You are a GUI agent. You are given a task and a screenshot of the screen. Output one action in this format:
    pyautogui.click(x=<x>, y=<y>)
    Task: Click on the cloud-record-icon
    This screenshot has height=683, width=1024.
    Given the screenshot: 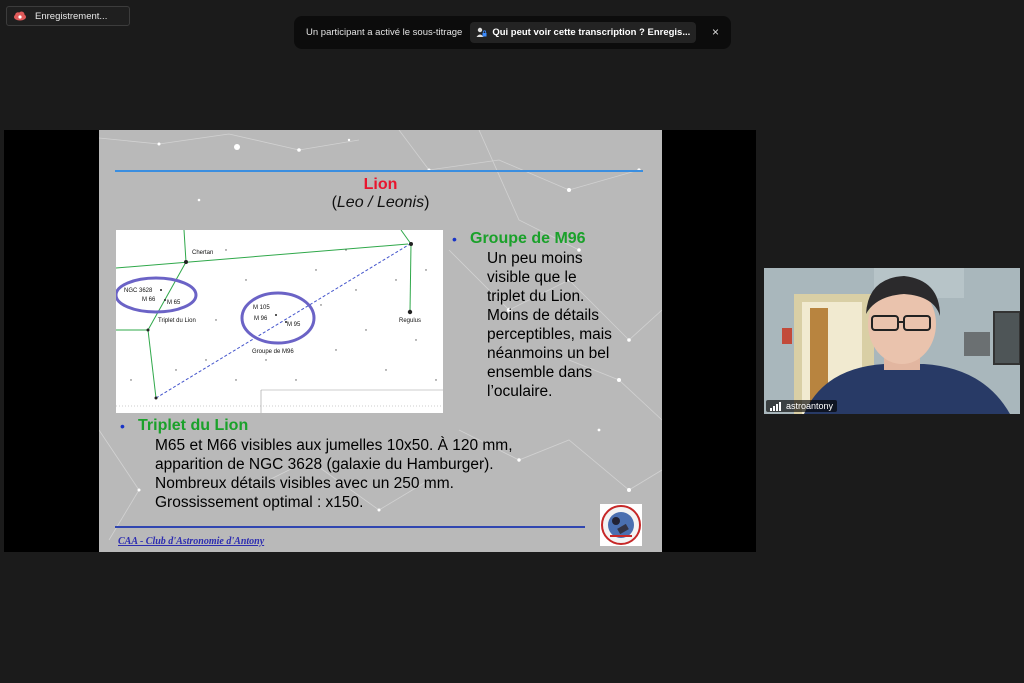 What is the action you would take?
    pyautogui.click(x=20, y=16)
    